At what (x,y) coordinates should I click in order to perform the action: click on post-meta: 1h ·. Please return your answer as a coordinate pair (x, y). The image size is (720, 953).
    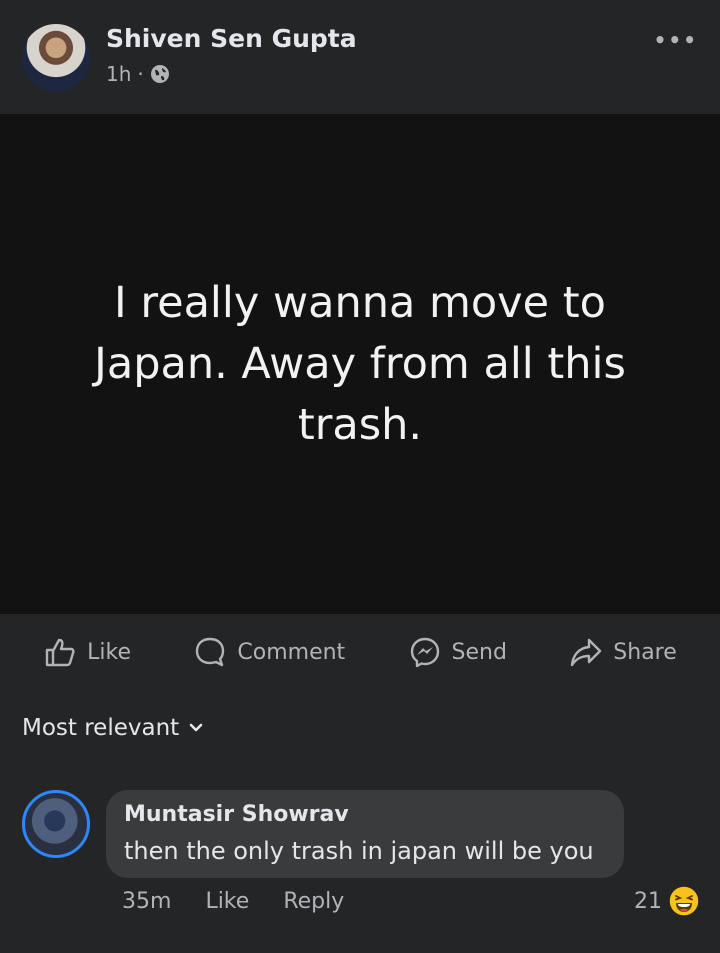
    Looking at the image, I should click on (138, 74).